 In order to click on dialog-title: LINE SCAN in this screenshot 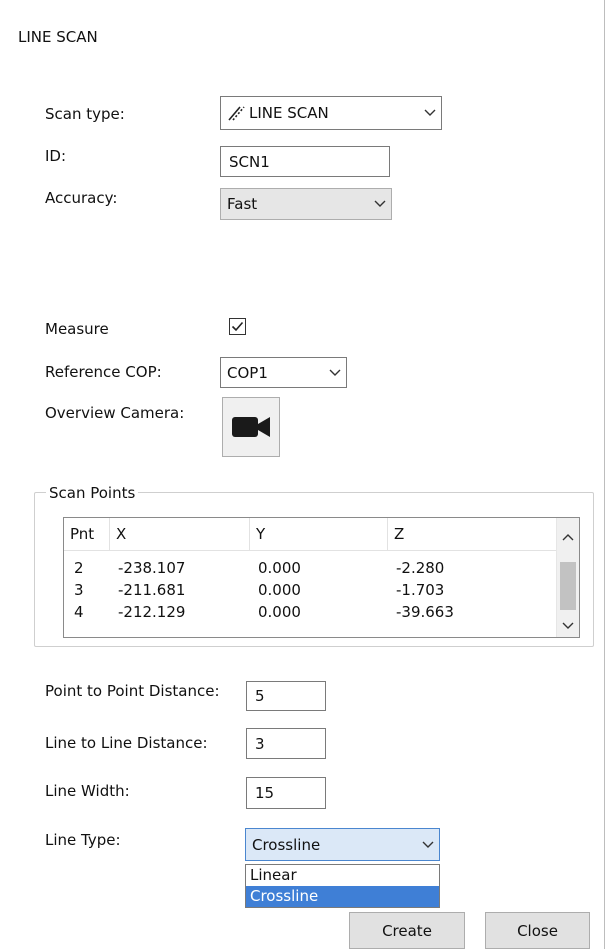, I will do `click(58, 37)`.